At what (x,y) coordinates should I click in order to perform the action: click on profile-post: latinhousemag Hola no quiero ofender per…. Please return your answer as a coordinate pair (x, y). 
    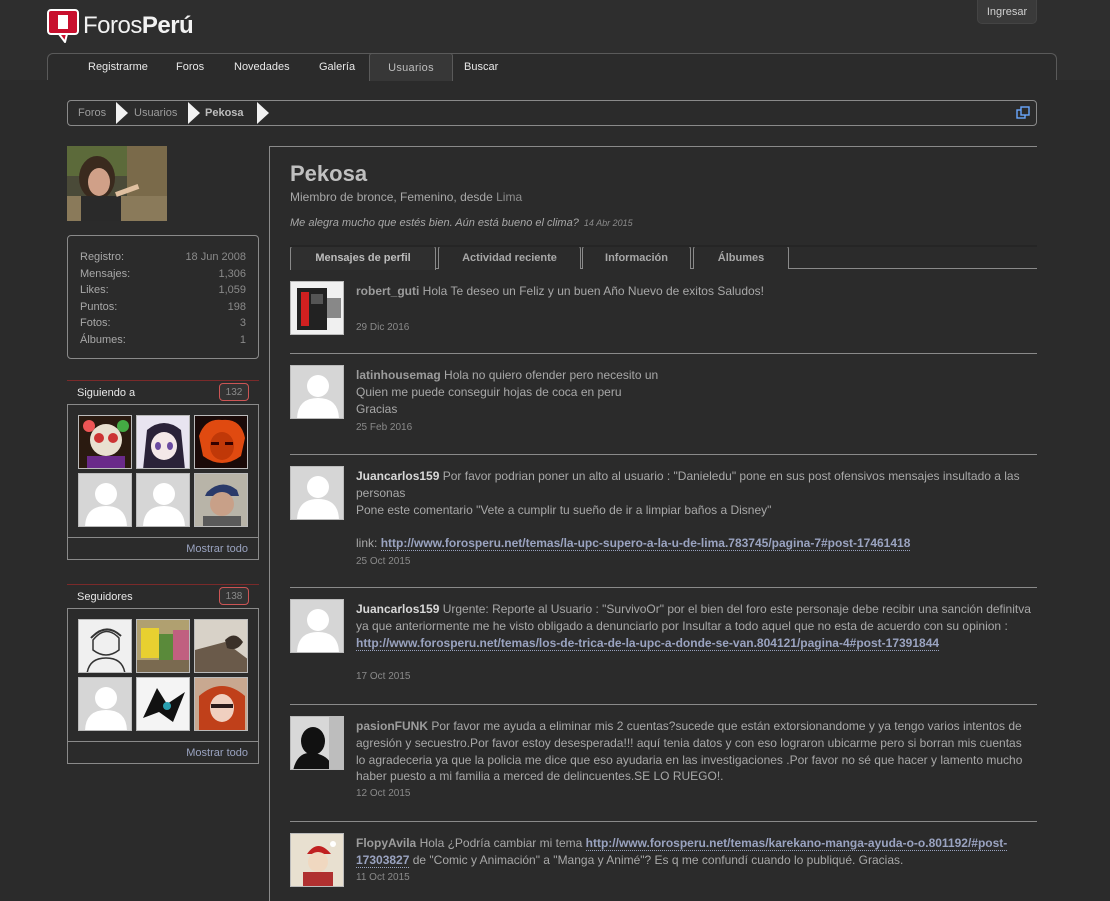
    Looking at the image, I should click on (663, 405).